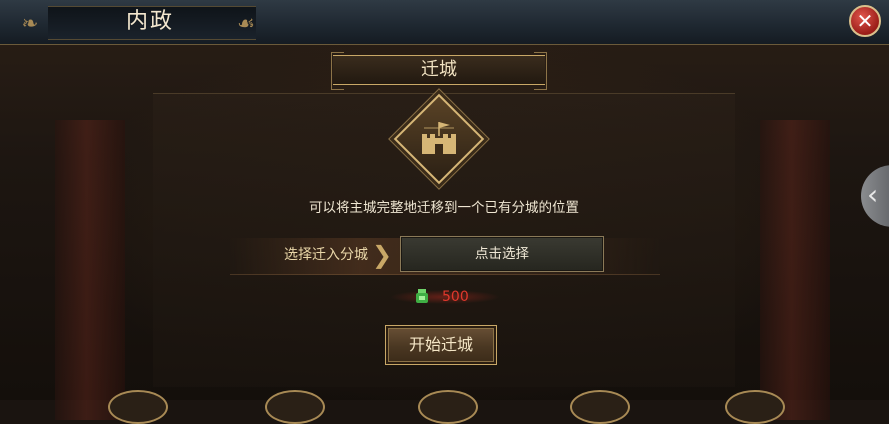 The height and width of the screenshot is (424, 889). I want to click on close-button: ✕, so click(865, 21).